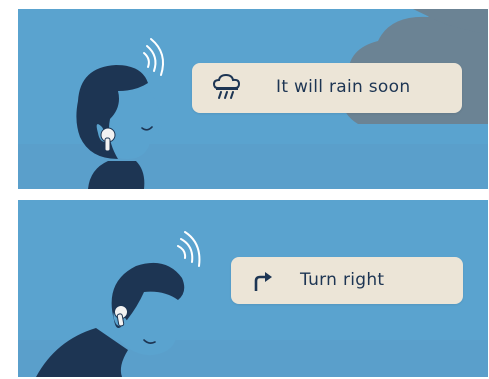  I want to click on turn-notification-text: Turn right, so click(342, 280).